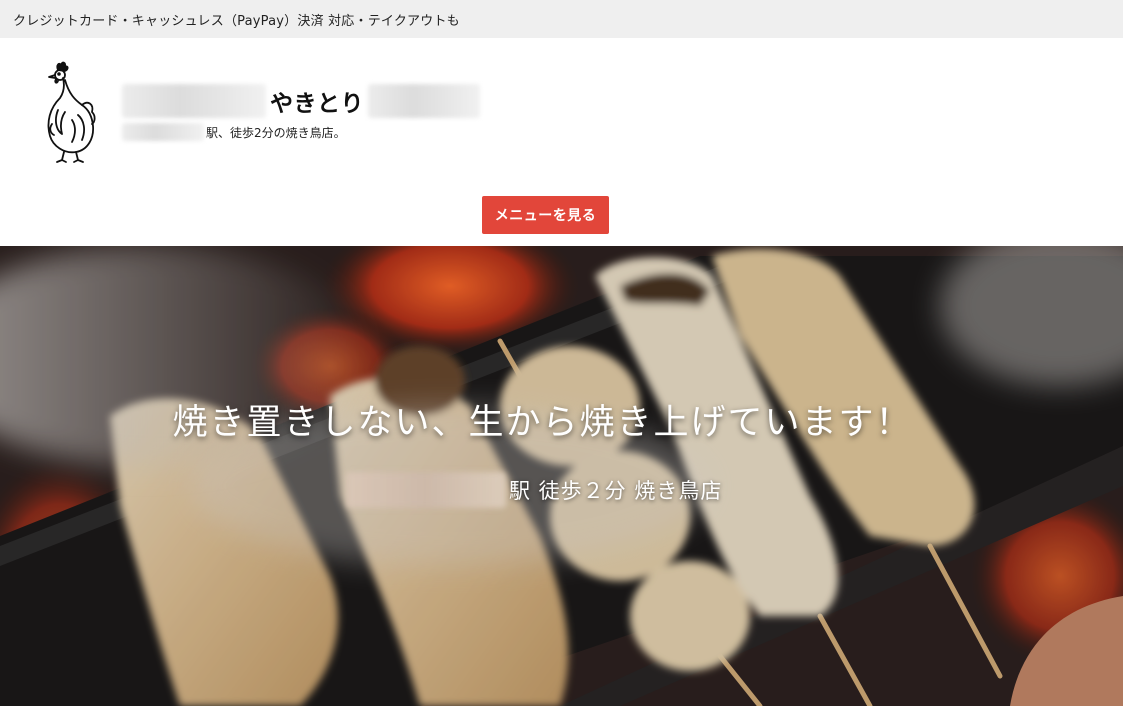 This screenshot has height=706, width=1123. Describe the element at coordinates (545, 215) in the screenshot. I see `view-menu-button: メニューを見る` at that location.